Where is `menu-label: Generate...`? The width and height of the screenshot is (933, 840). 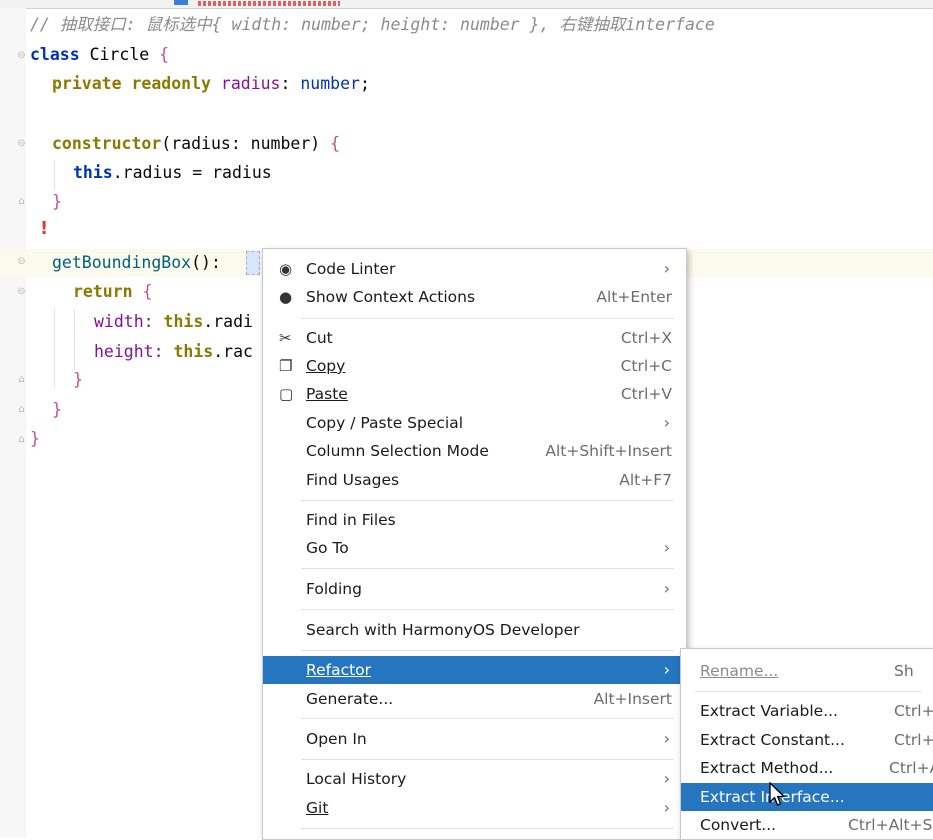 menu-label: Generate... is located at coordinates (350, 699).